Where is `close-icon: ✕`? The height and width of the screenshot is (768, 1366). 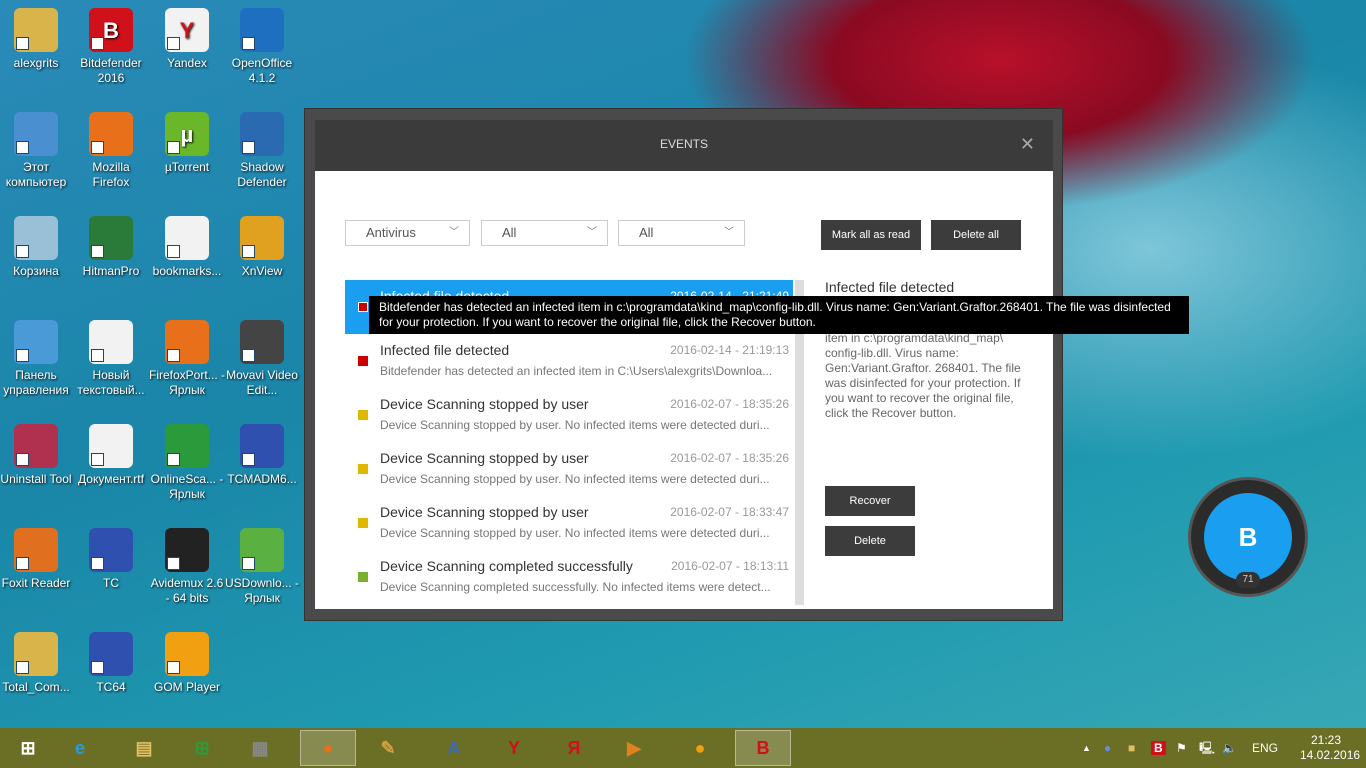
close-icon: ✕ is located at coordinates (1027, 144).